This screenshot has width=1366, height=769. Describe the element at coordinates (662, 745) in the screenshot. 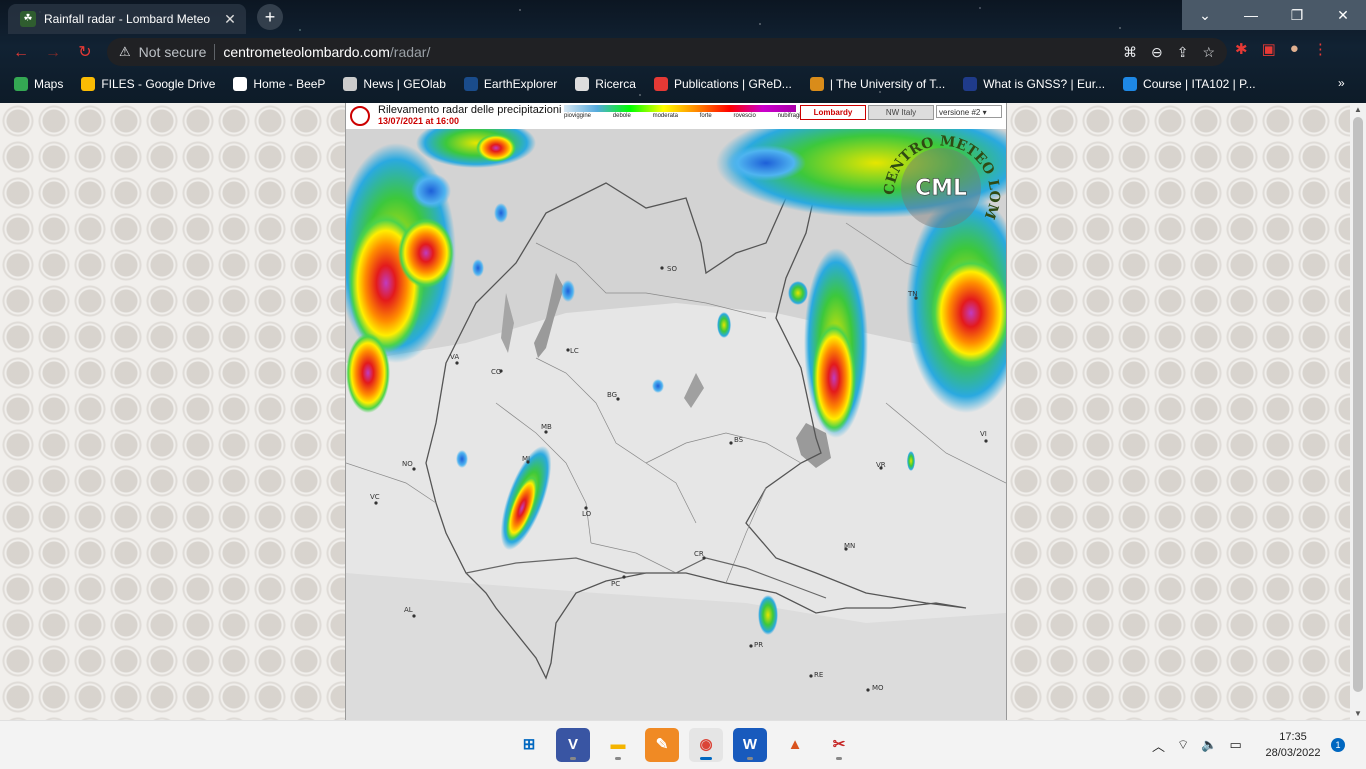

I see `pdf-editor-icon: ✎` at that location.